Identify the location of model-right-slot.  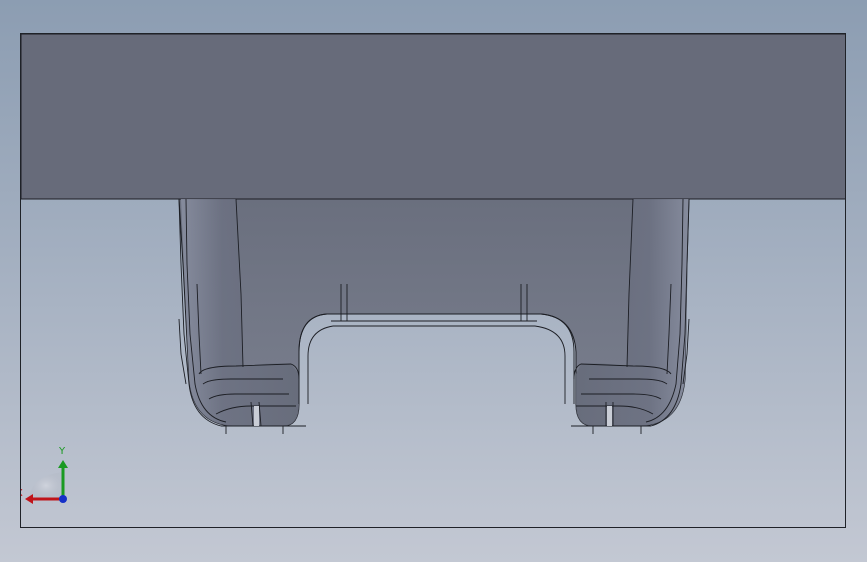
(609, 416).